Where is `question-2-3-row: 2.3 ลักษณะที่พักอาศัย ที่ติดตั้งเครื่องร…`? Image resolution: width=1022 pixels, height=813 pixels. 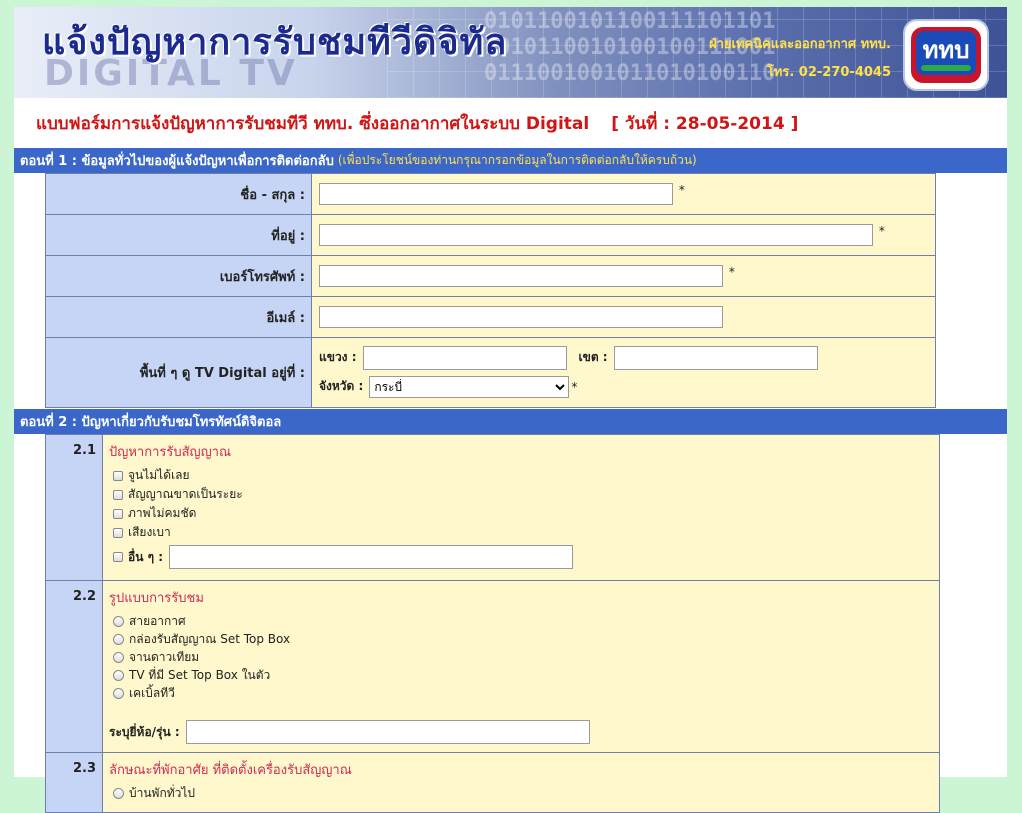 question-2-3-row: 2.3 ลักษณะที่พักอาศัย ที่ติดตั้งเครื่องร… is located at coordinates (492, 782).